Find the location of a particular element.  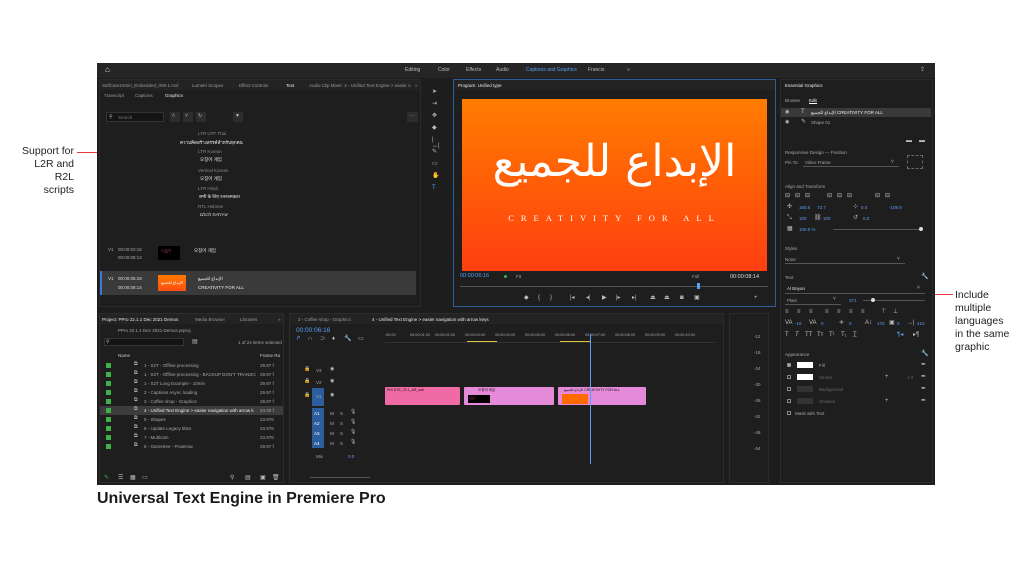

align-bottom-icon: ⊟ is located at coordinates (849, 196).